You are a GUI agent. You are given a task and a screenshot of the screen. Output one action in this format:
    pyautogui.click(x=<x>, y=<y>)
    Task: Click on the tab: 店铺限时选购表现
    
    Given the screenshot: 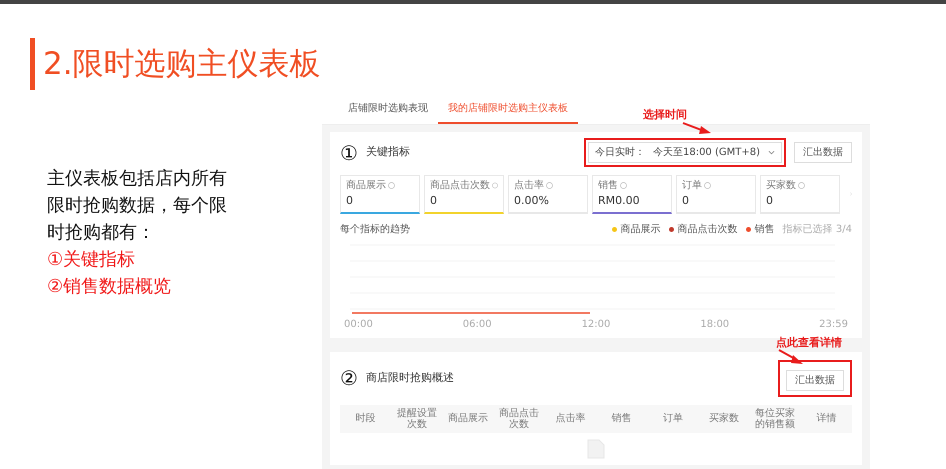 What is the action you would take?
    pyautogui.click(x=388, y=111)
    